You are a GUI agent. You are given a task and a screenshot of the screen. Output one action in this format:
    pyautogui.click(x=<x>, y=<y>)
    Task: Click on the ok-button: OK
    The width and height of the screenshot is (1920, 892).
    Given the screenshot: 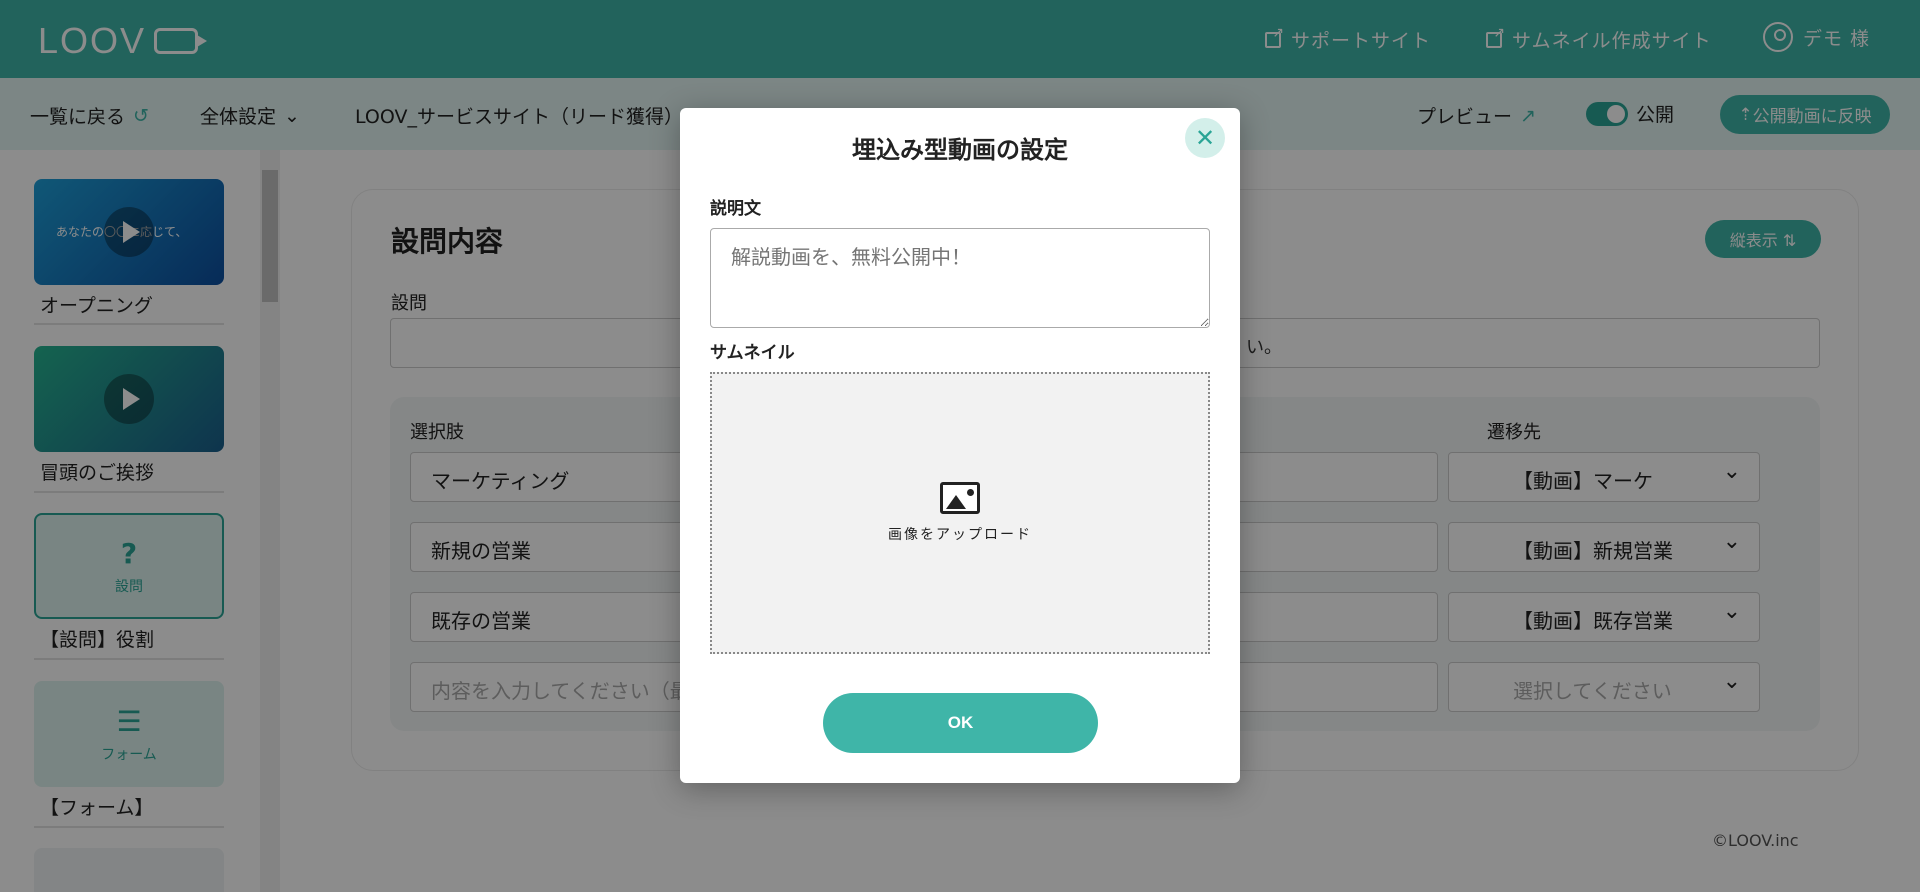 What is the action you would take?
    pyautogui.click(x=960, y=723)
    